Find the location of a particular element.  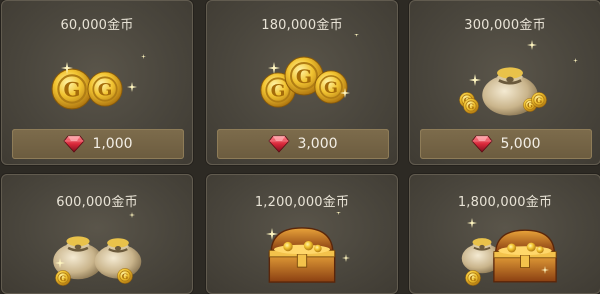

item-title: 1,800,000金币 is located at coordinates (505, 202).